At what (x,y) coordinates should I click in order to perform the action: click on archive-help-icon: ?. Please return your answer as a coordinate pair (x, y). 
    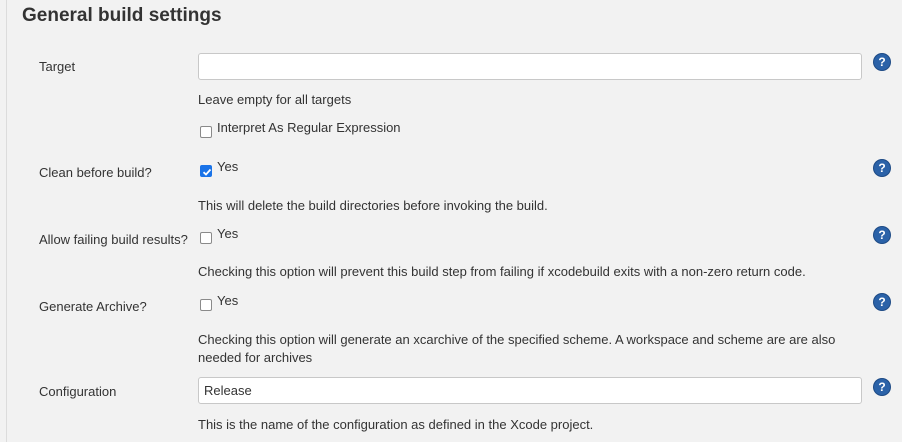
    Looking at the image, I should click on (882, 302).